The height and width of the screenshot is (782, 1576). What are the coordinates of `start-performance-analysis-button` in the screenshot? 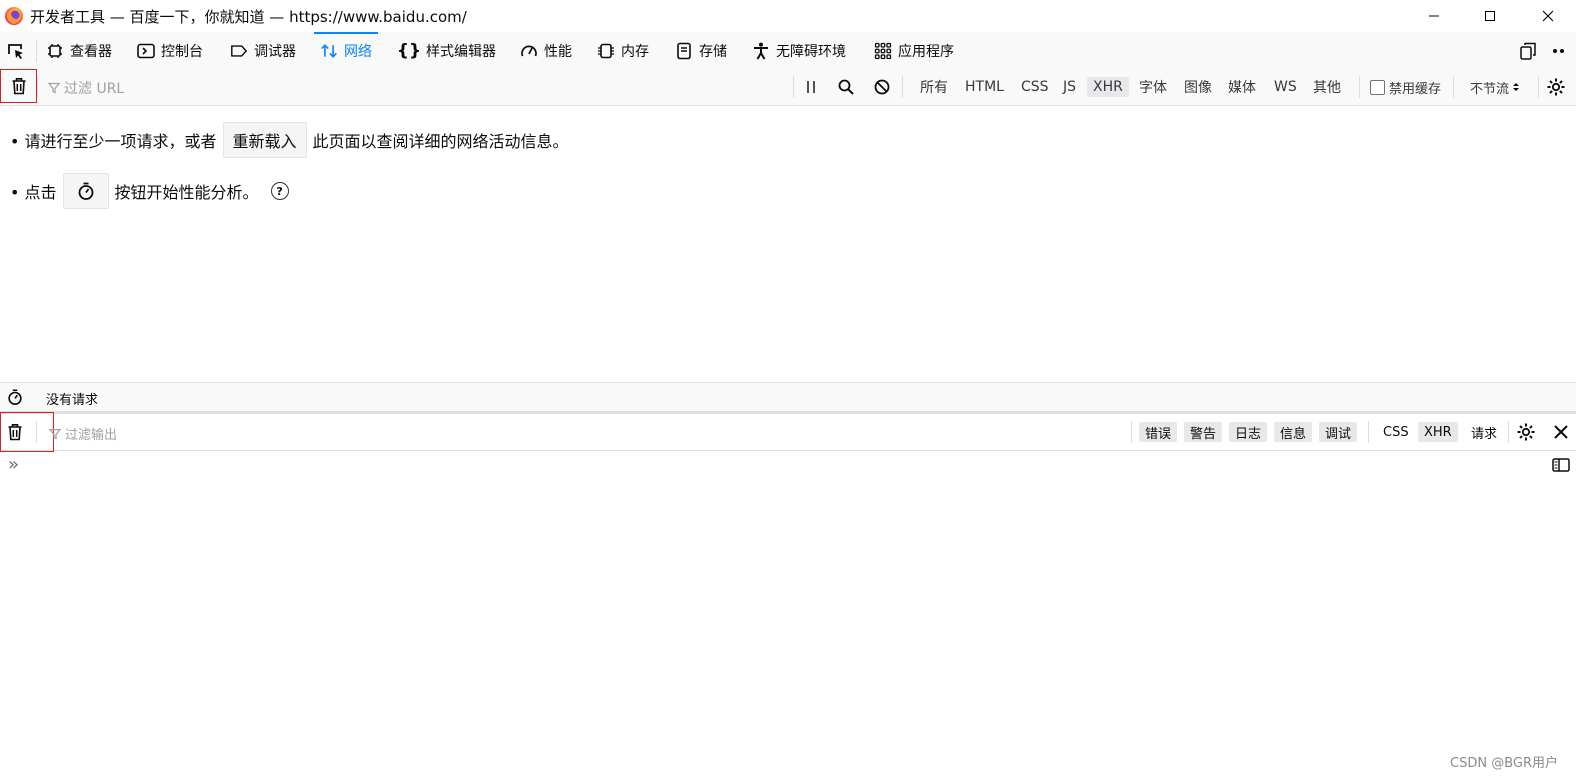 It's located at (85, 191).